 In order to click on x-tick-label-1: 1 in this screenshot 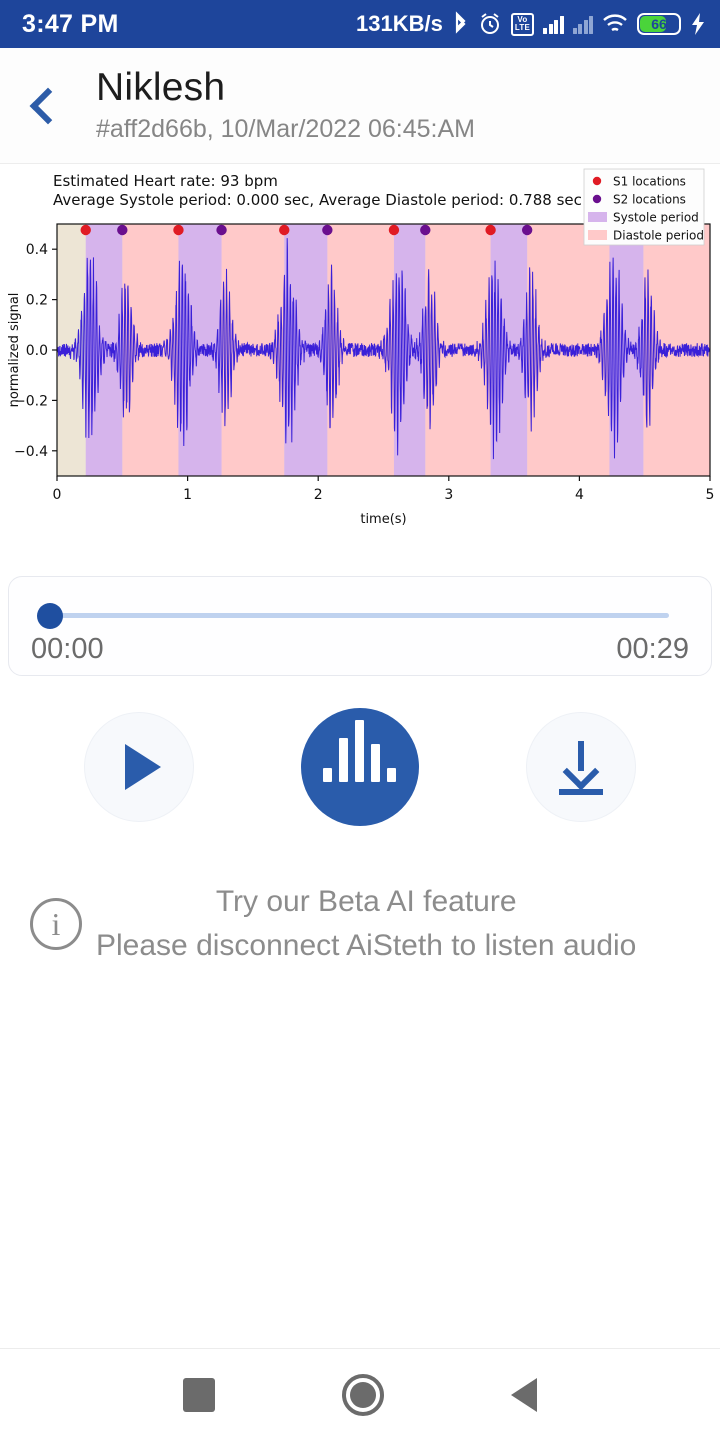, I will do `click(187, 495)`.